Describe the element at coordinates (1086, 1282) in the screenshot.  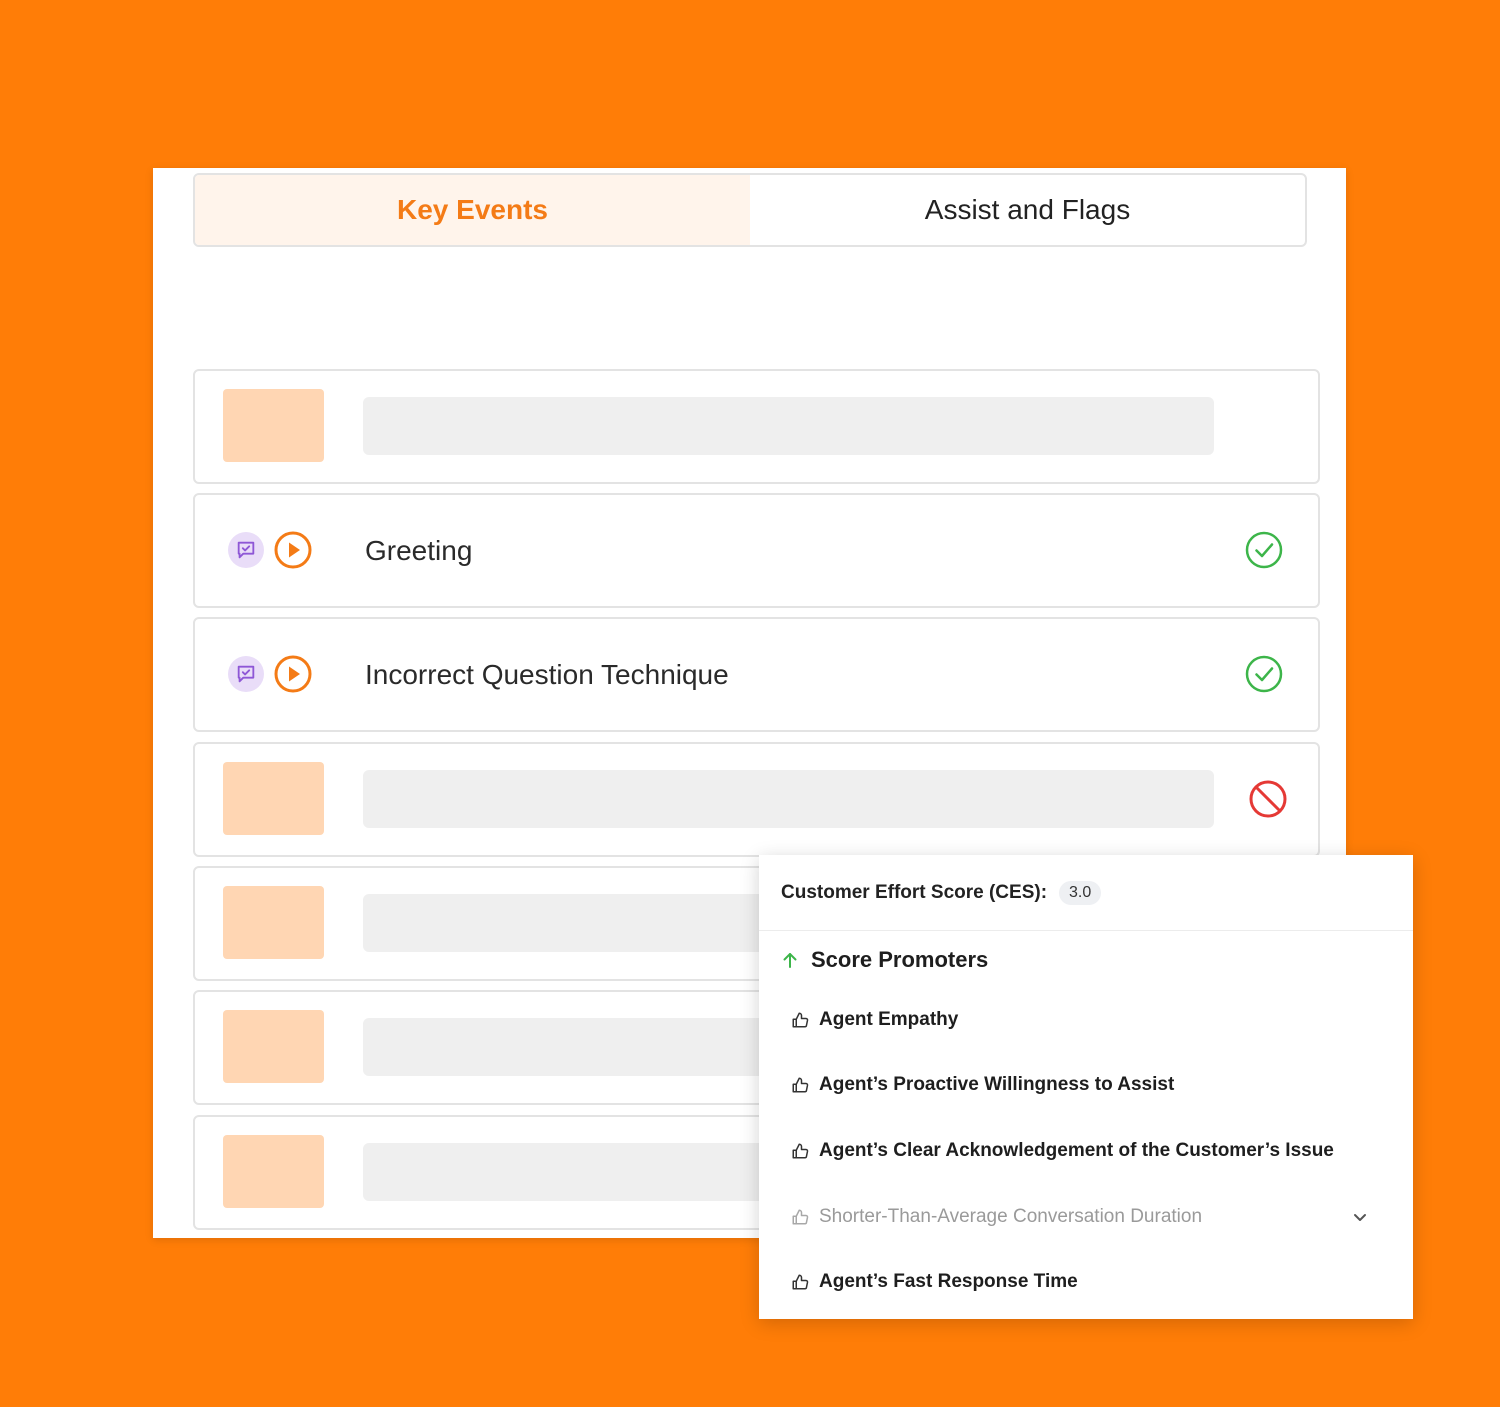
I see `promoter-item: Agent’s Fast Response Time` at that location.